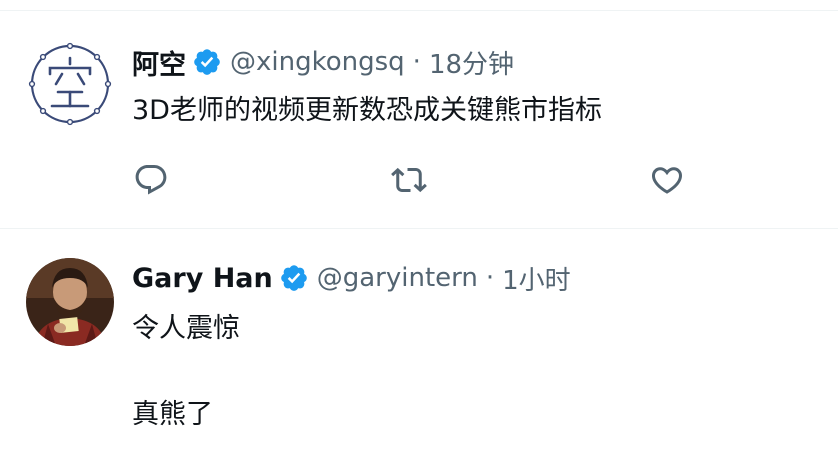 This screenshot has width=838, height=464. I want to click on retweet-icon, so click(409, 180).